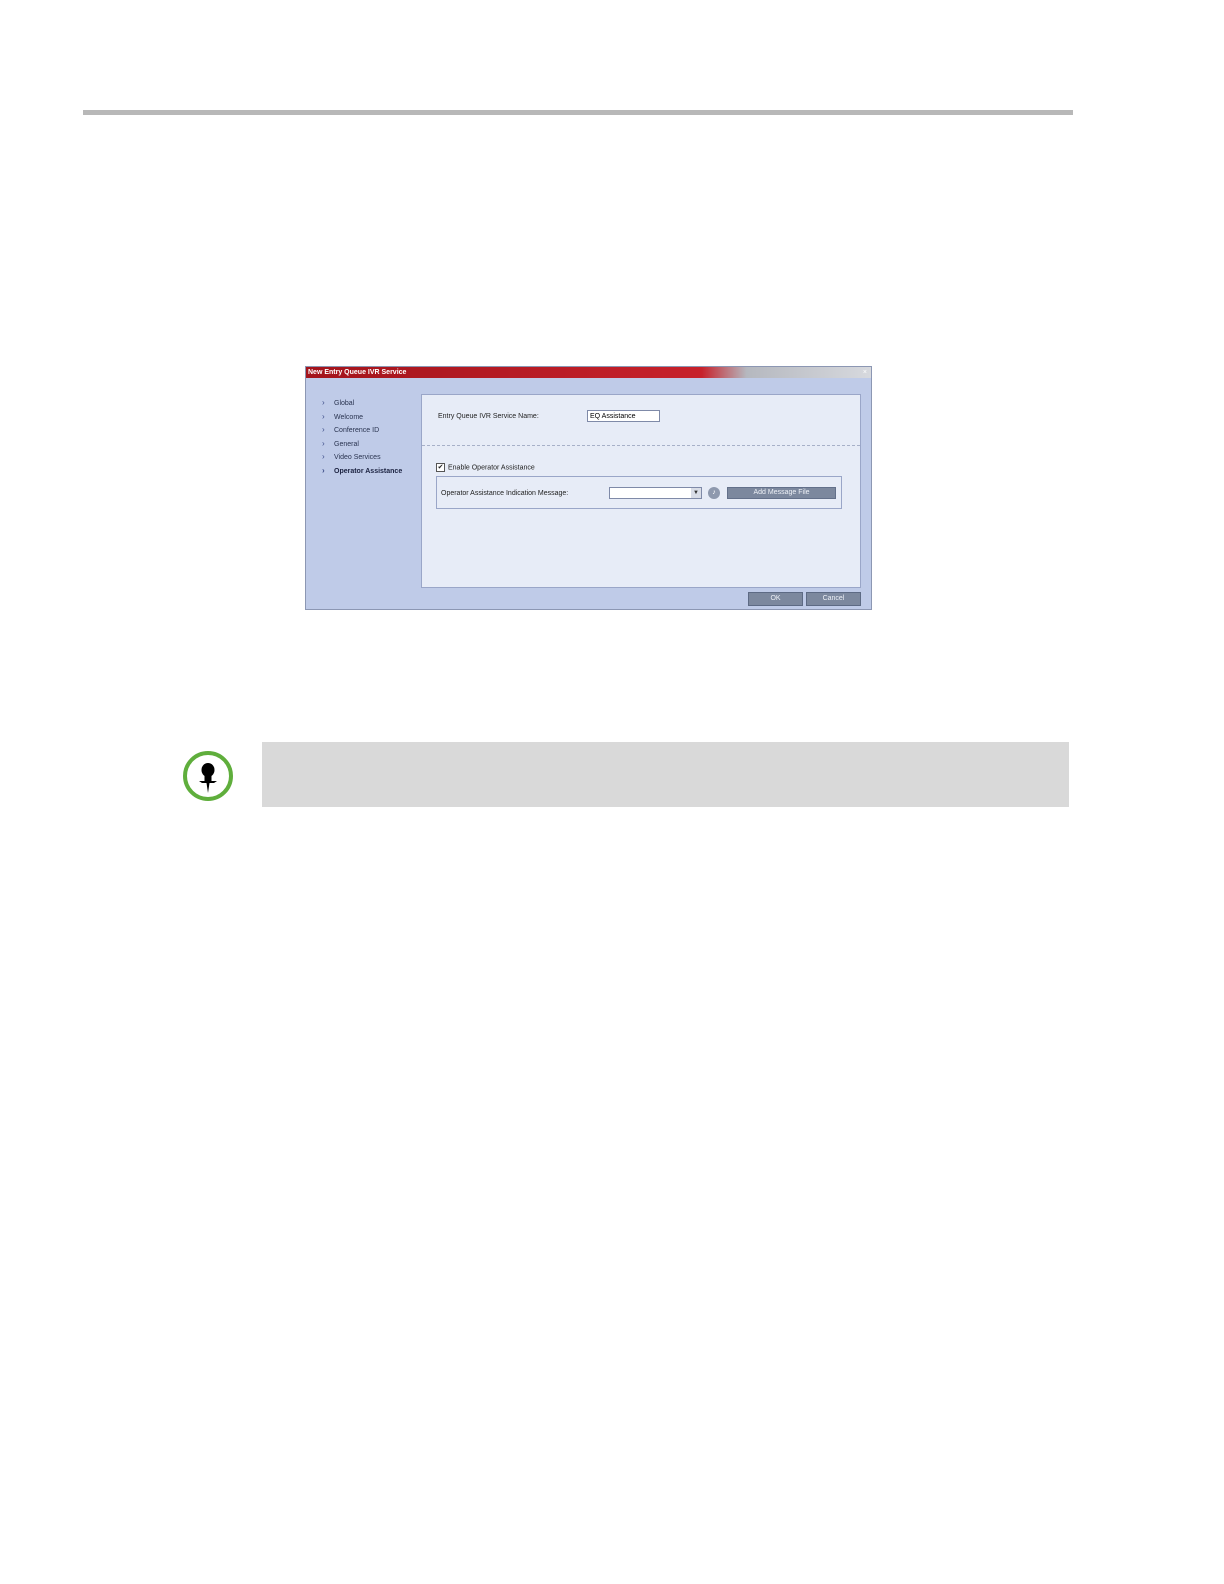  Describe the element at coordinates (368, 471) in the screenshot. I see `nav-item-label: Operator Assistance` at that location.